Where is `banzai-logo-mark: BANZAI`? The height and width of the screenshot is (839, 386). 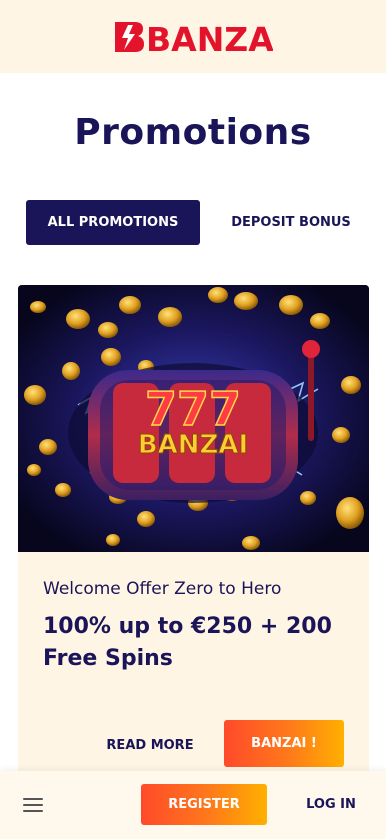 banzai-logo-mark: BANZAI is located at coordinates (194, 37).